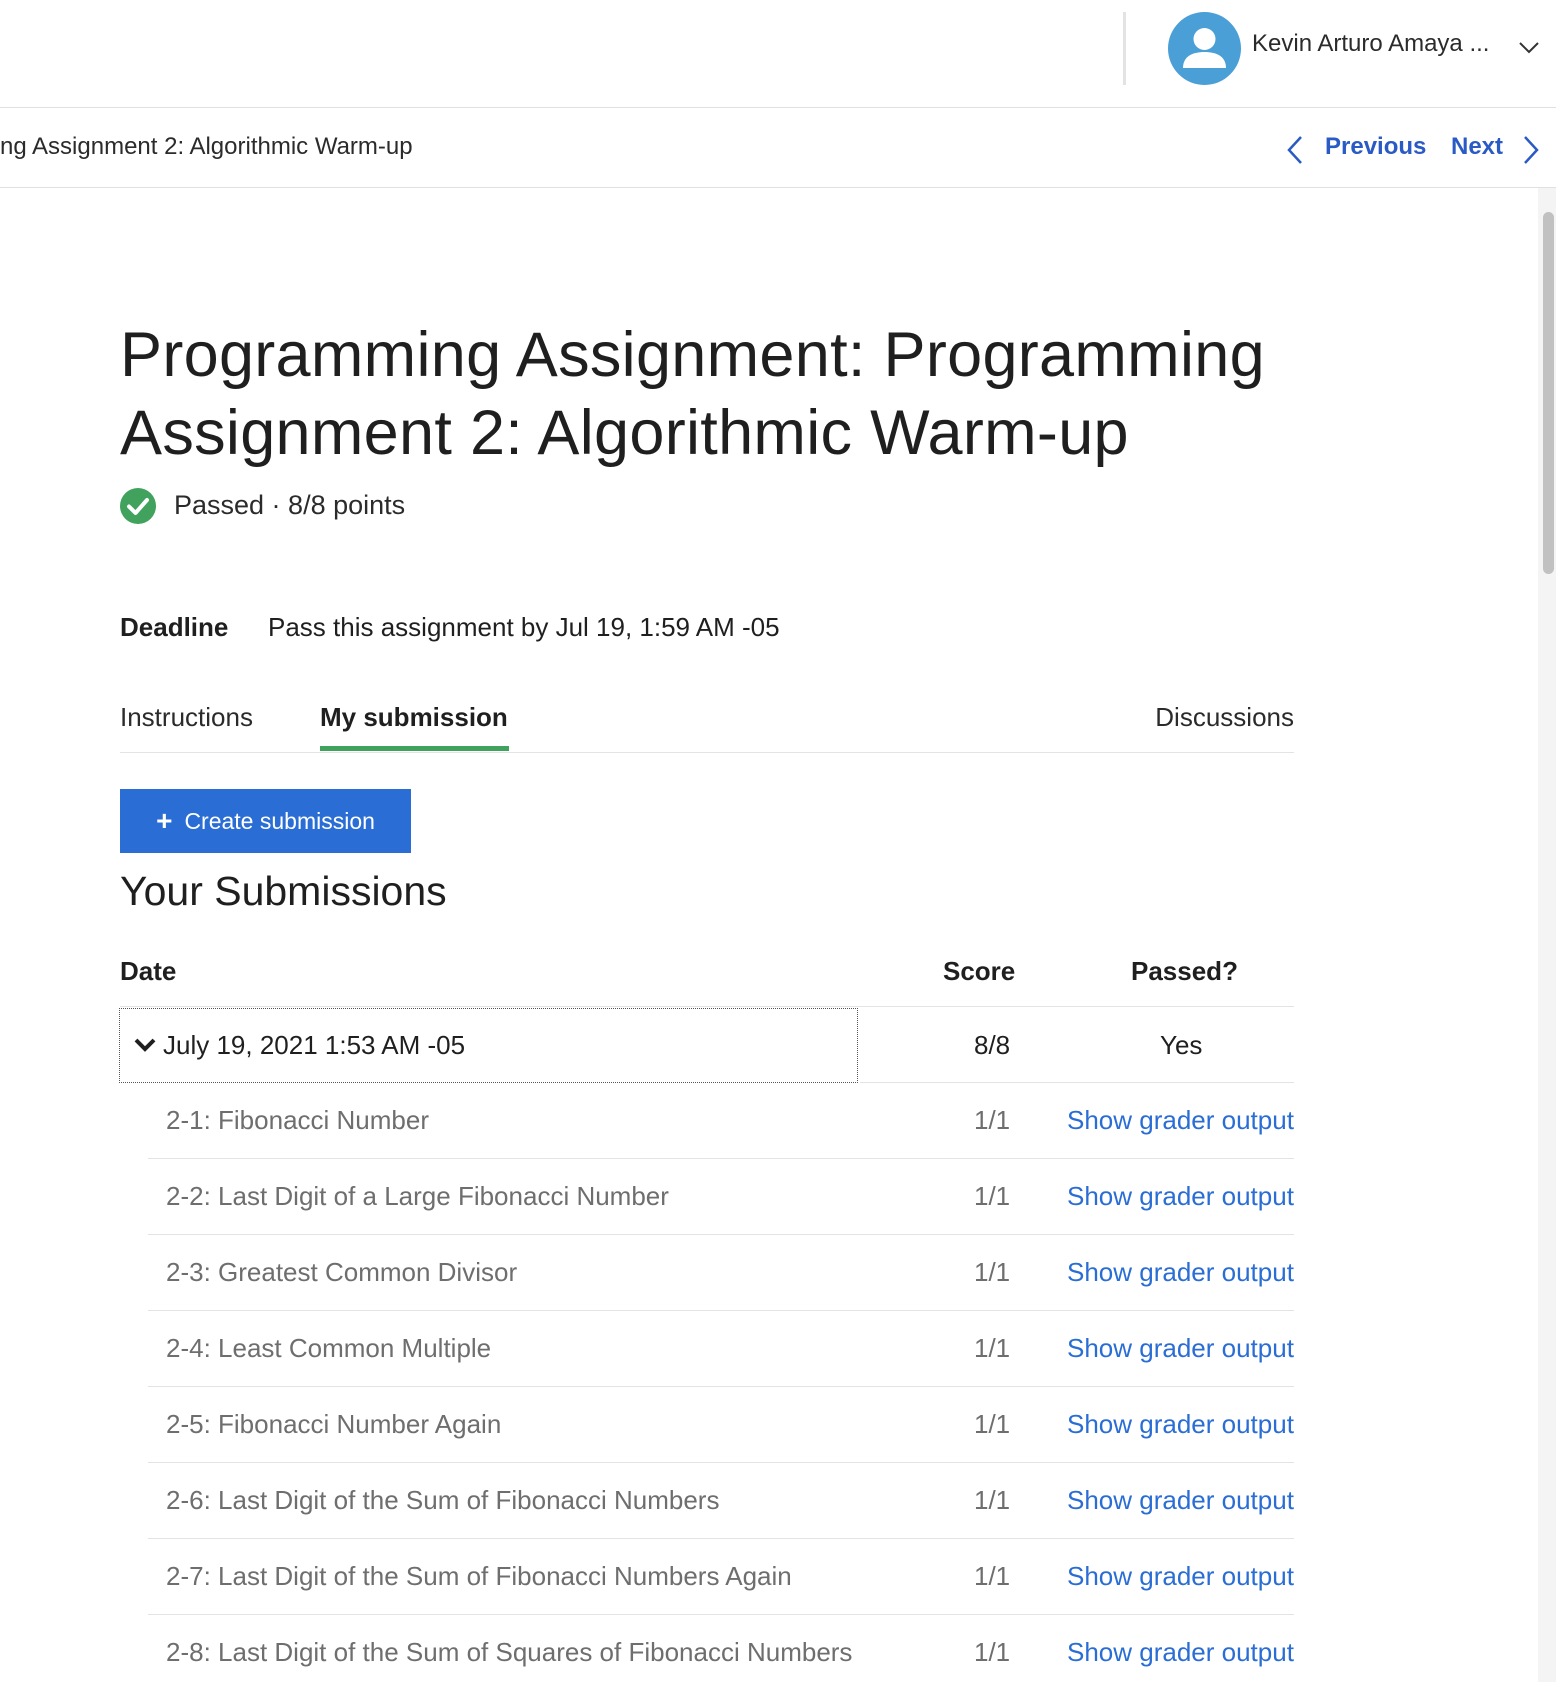 The image size is (1556, 1682). What do you see at coordinates (1181, 1045) in the screenshot?
I see `submission-passed: Yes` at bounding box center [1181, 1045].